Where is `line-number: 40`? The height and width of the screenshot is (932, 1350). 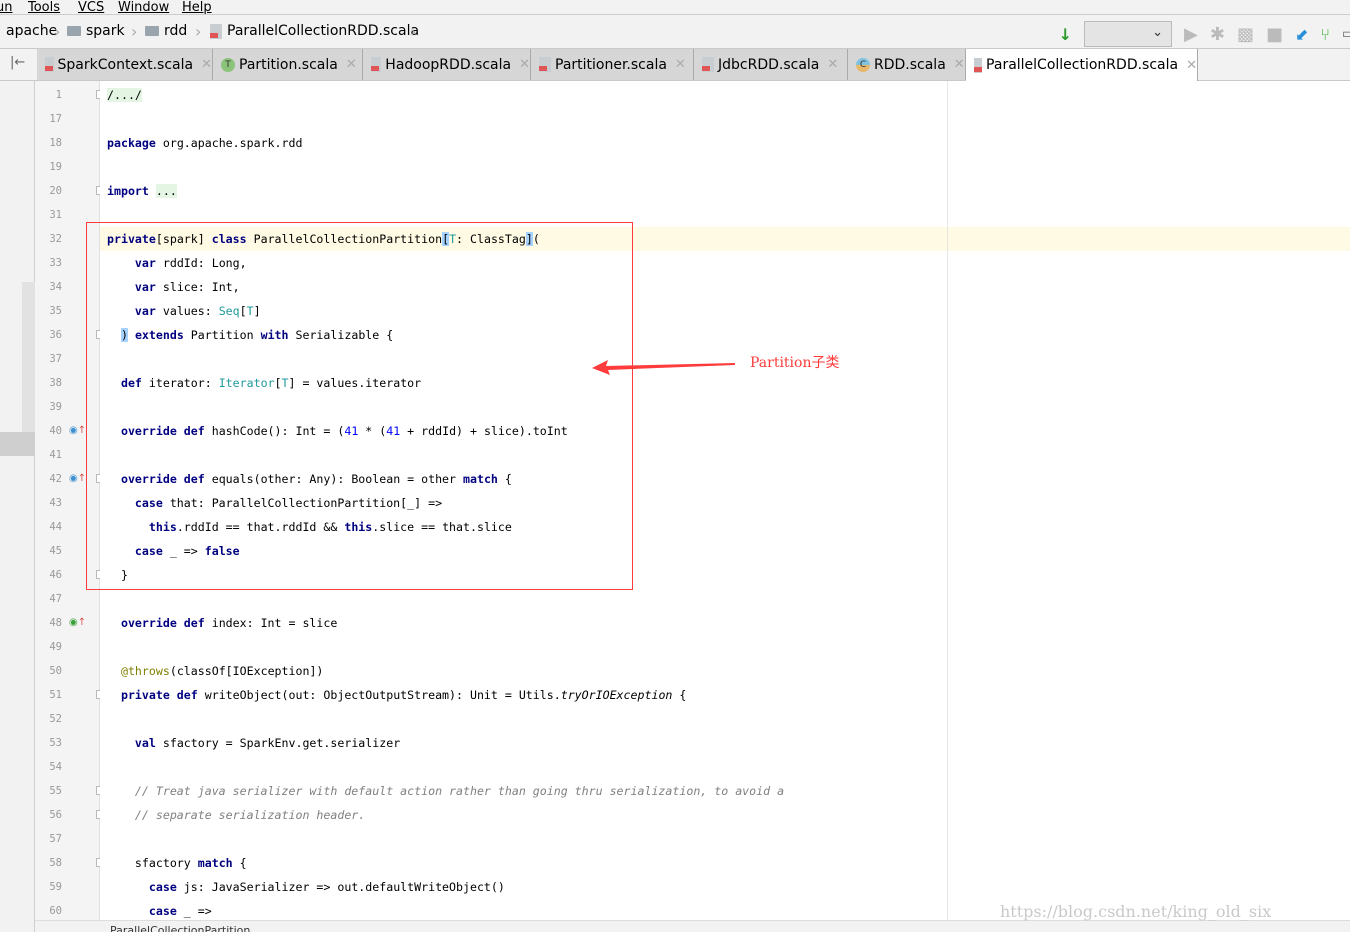 line-number: 40 is located at coordinates (55, 431).